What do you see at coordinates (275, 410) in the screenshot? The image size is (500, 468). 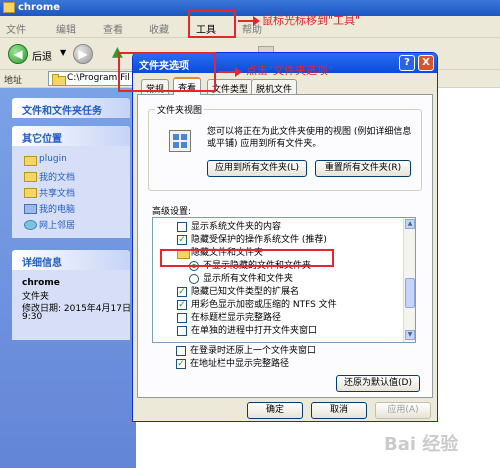 I see `ok-button: 确定` at bounding box center [275, 410].